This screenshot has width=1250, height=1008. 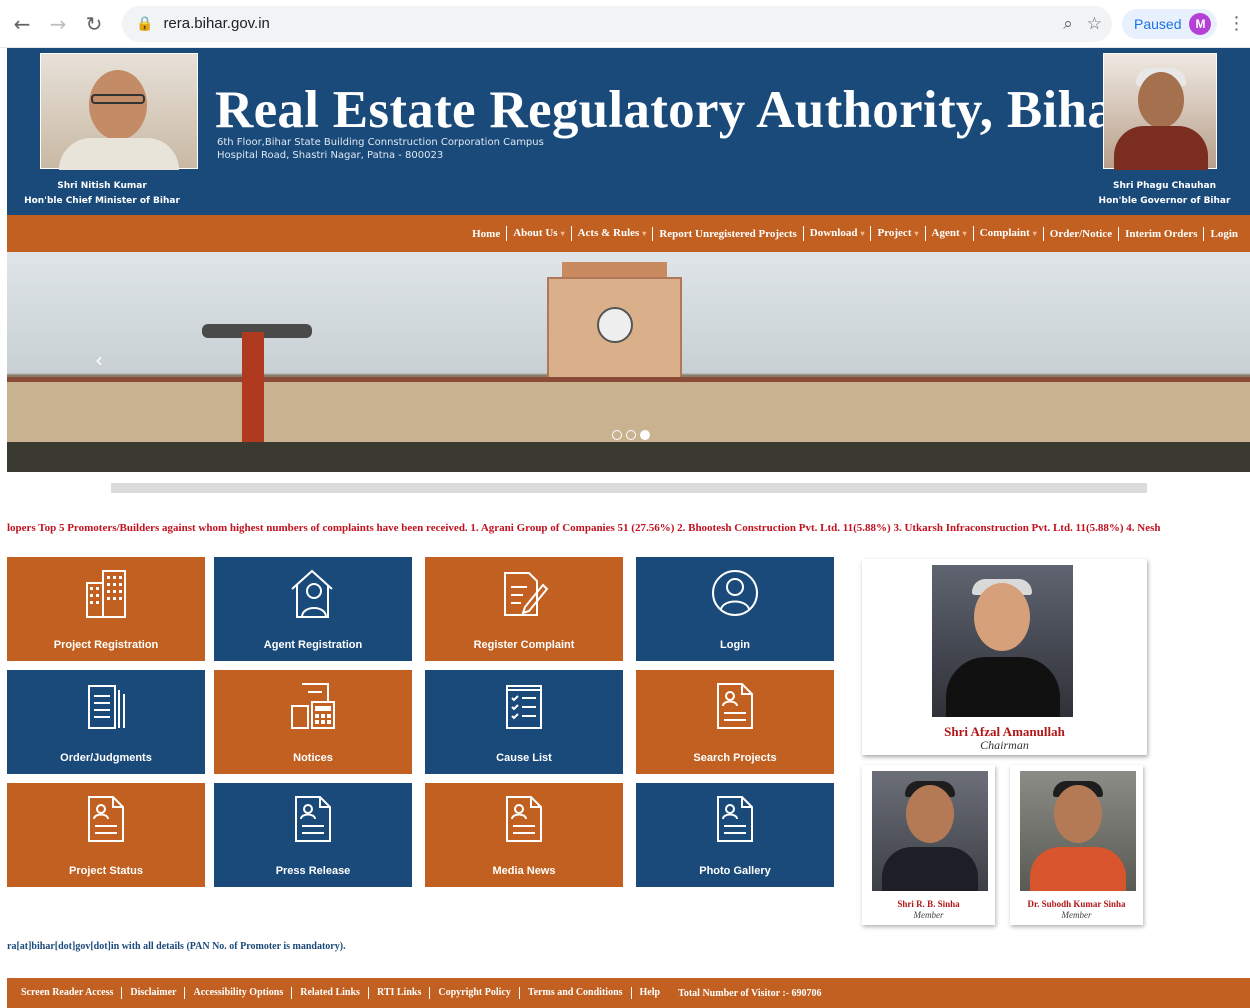 What do you see at coordinates (676, 110) in the screenshot?
I see `site-title: Real Estate Regulatory Authority, Bihar` at bounding box center [676, 110].